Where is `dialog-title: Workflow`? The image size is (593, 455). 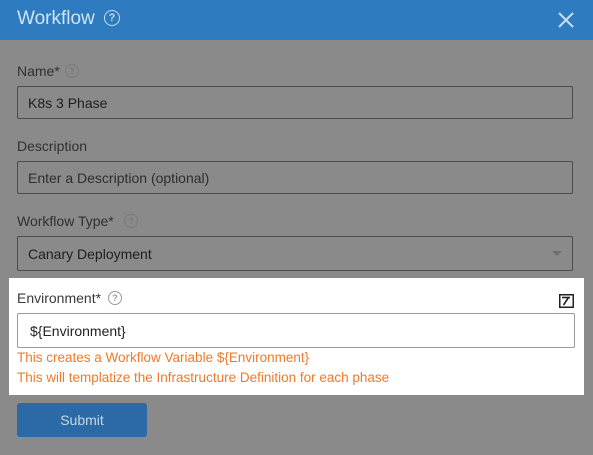 dialog-title: Workflow is located at coordinates (56, 18).